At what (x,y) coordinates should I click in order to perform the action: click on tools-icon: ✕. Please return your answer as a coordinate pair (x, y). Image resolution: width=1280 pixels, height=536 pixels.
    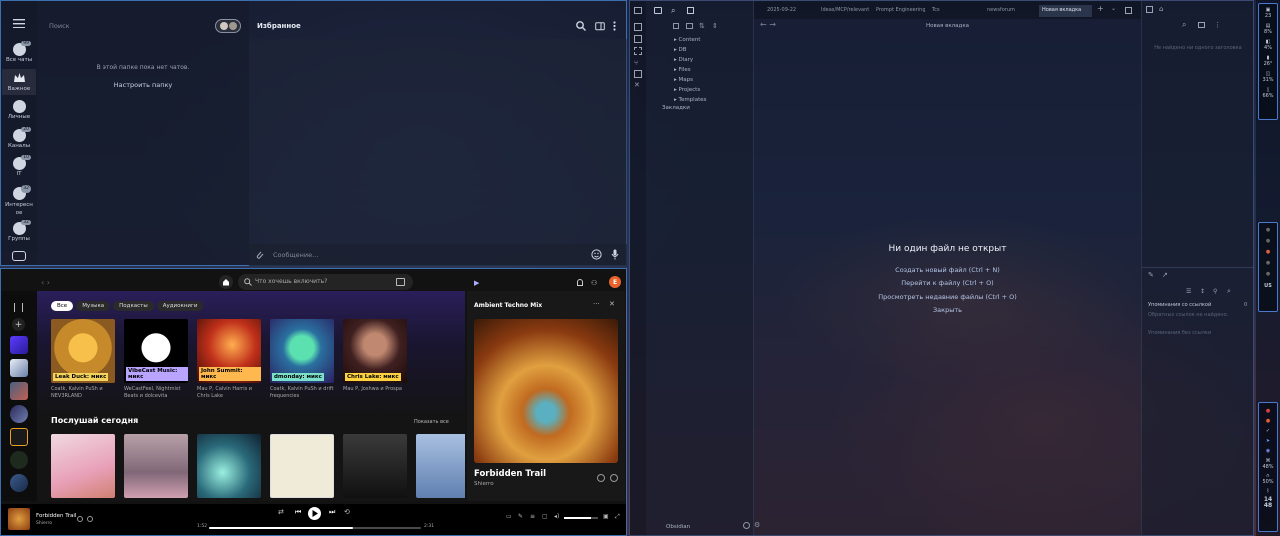
    Looking at the image, I should click on (637, 85).